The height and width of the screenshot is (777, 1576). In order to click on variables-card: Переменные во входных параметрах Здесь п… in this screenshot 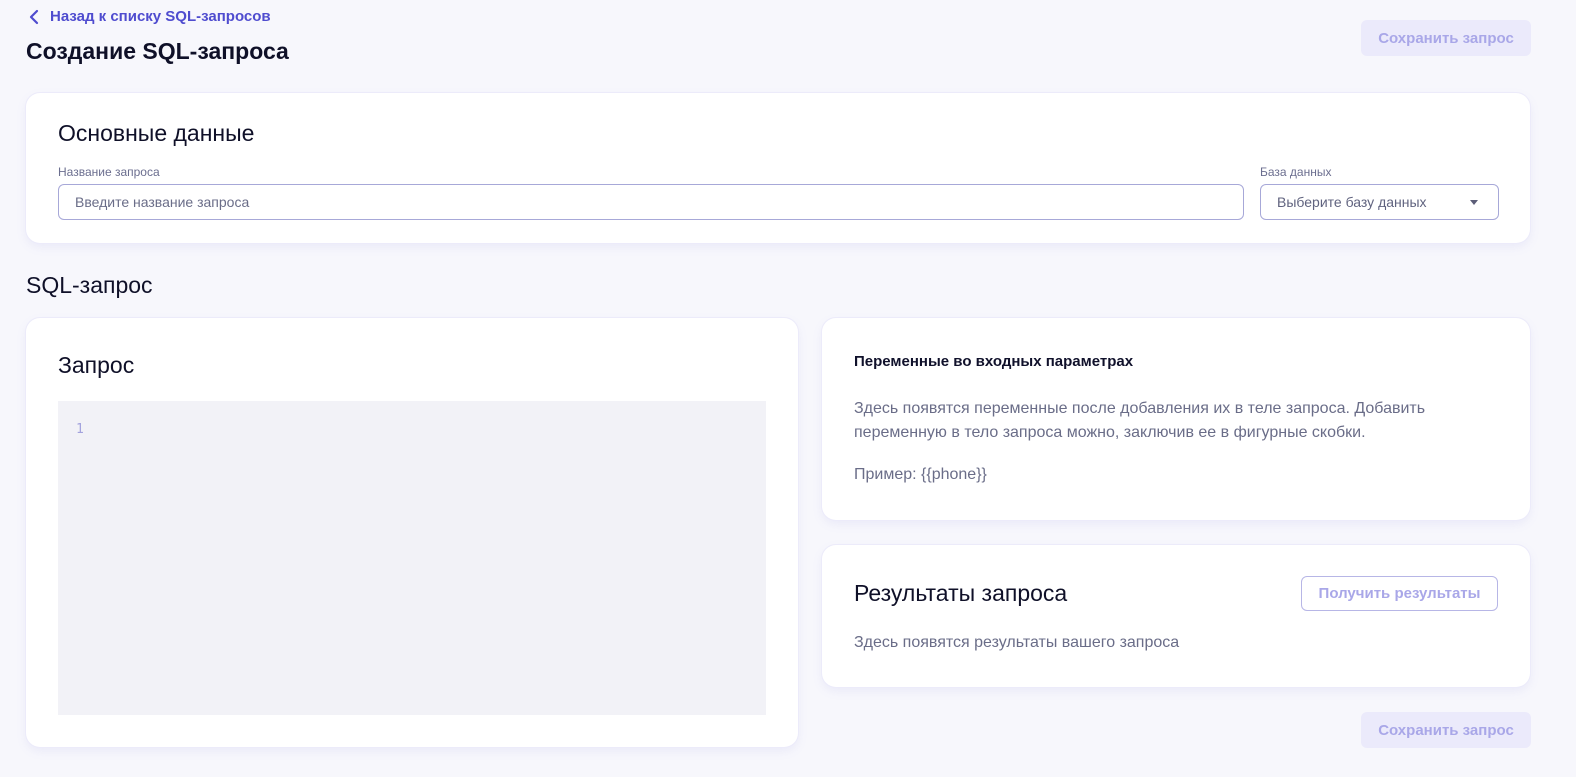, I will do `click(1176, 419)`.